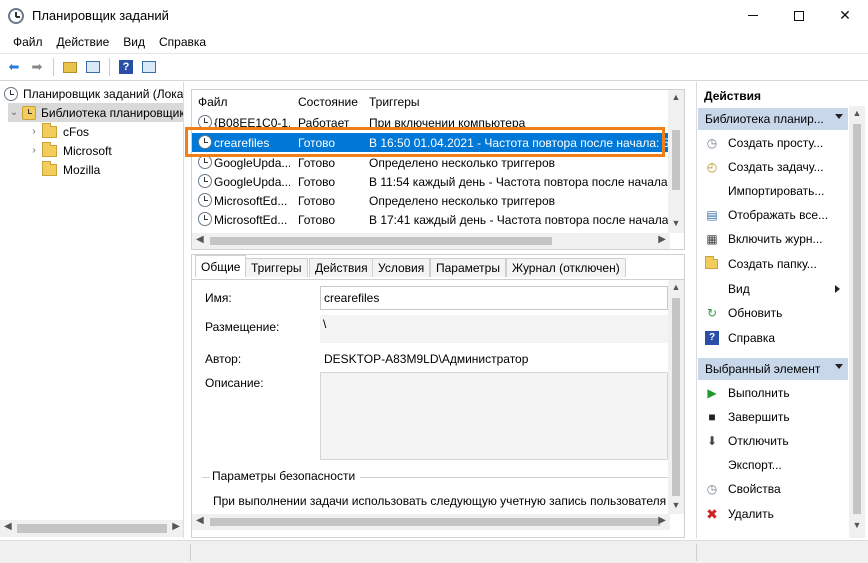 Image resolution: width=868 pixels, height=563 pixels. What do you see at coordinates (71, 169) in the screenshot?
I see `tree-item-mozilla: Mozilla` at bounding box center [71, 169].